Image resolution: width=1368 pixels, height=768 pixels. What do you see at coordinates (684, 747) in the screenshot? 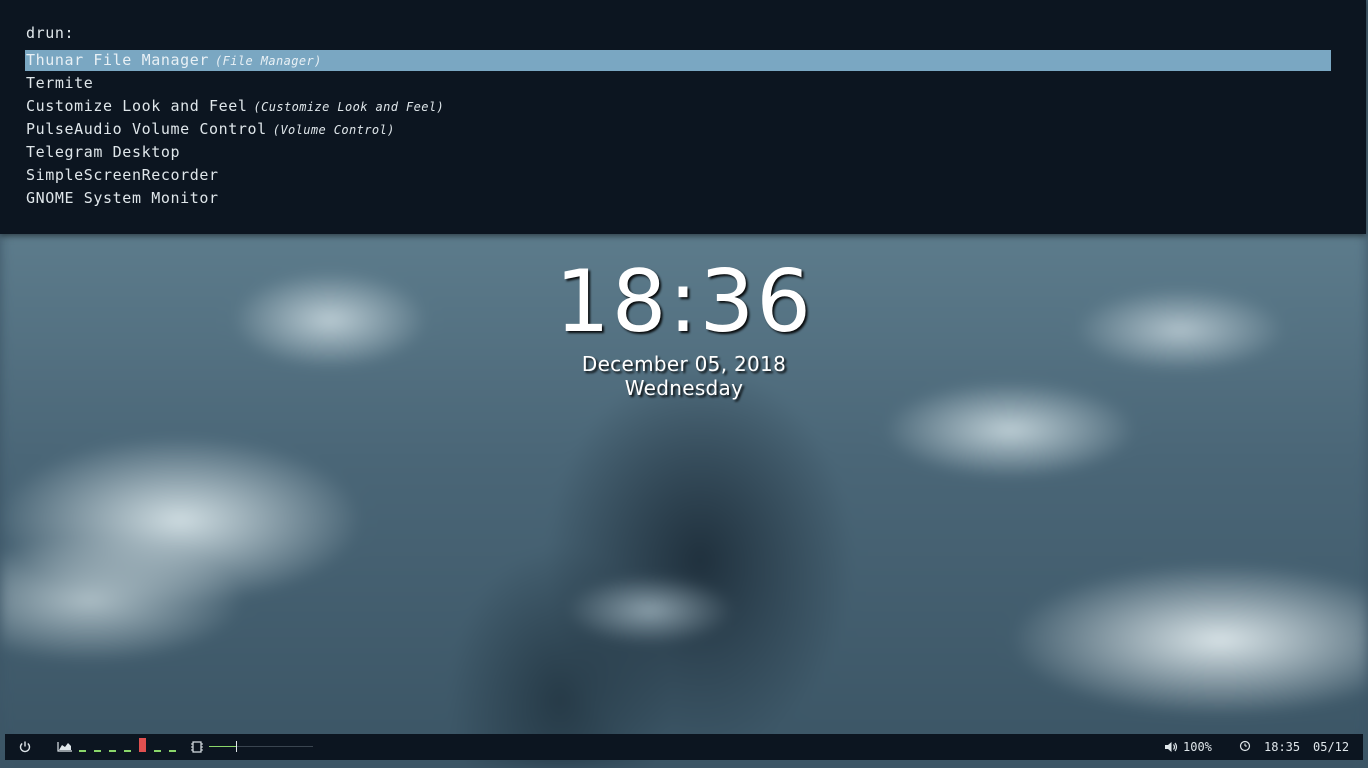
I see `status-bar: 100% 18:35 05/12` at bounding box center [684, 747].